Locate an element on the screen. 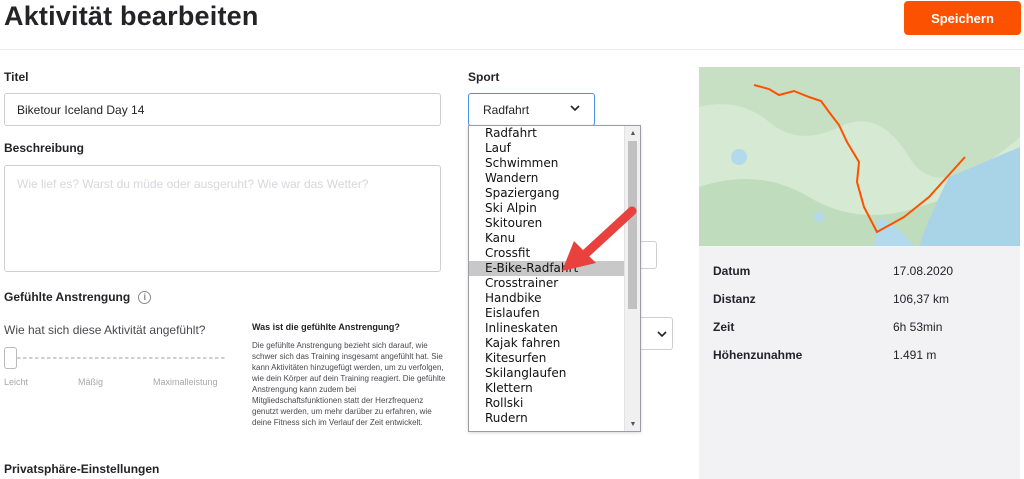  hidden-select-edge is located at coordinates (656, 333).